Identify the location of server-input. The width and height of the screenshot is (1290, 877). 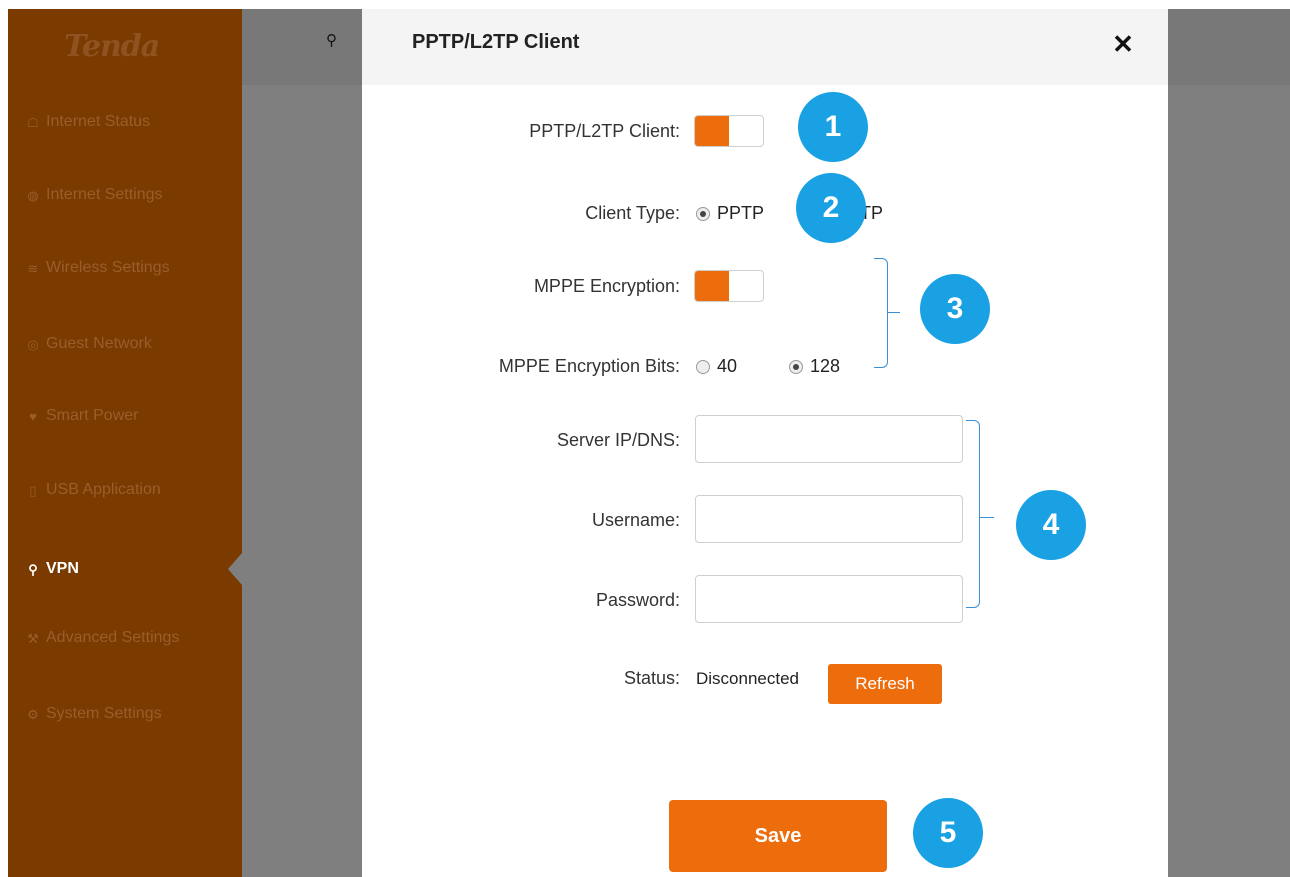
(829, 439).